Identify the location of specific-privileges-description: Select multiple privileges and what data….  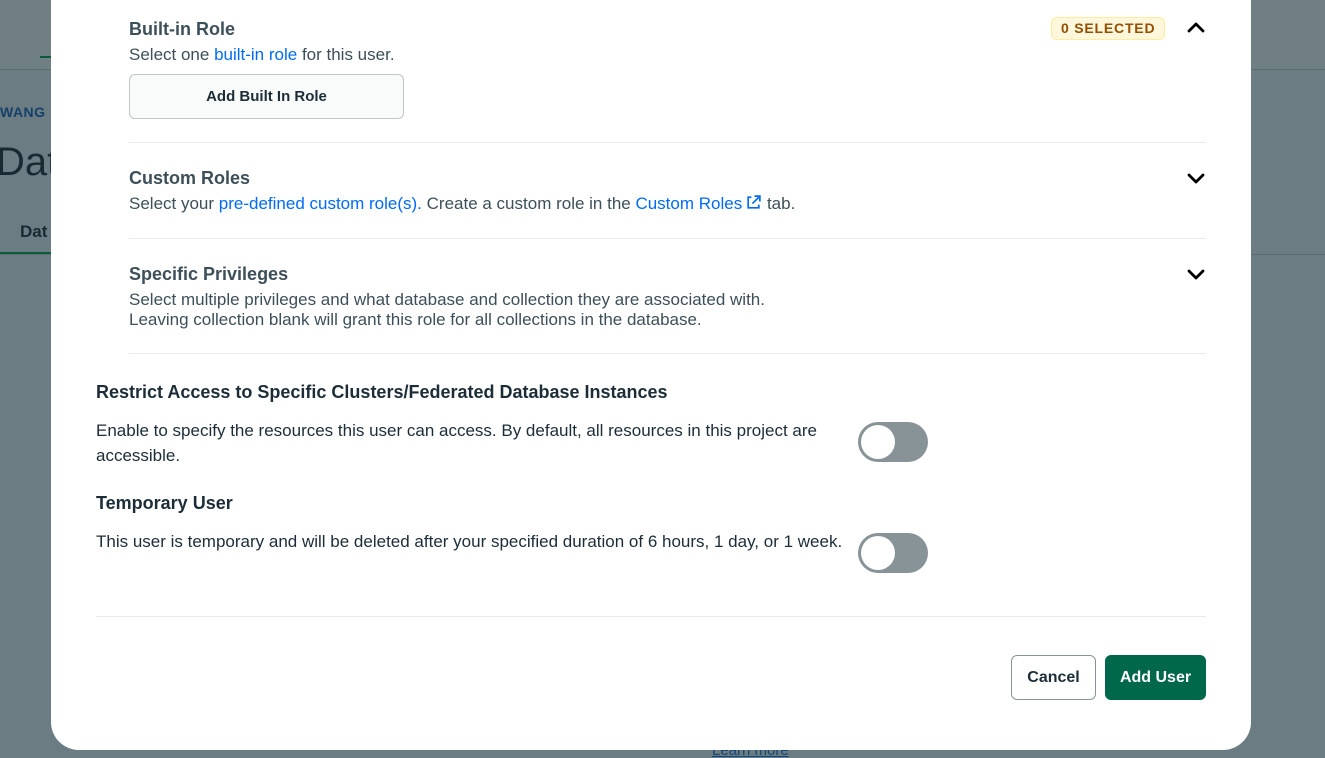
(667, 310).